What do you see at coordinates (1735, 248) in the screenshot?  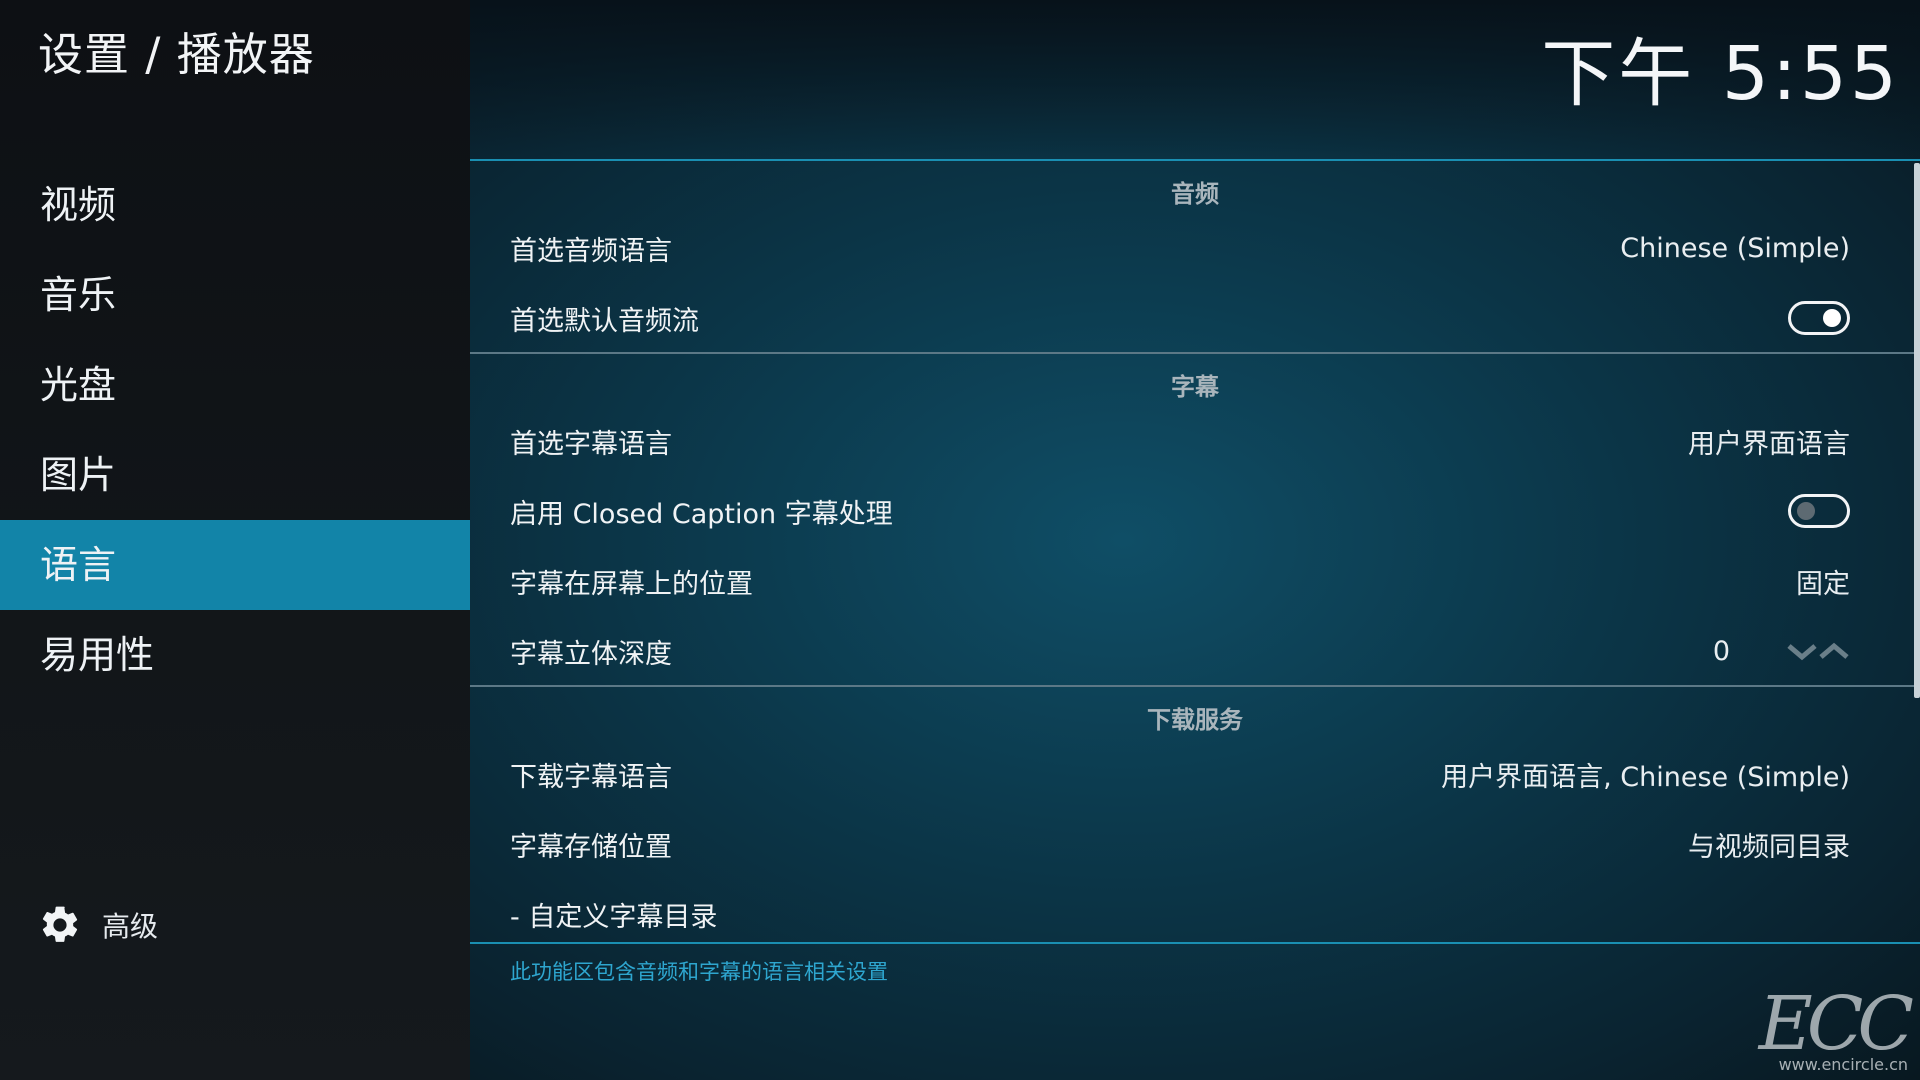 I see `setting-value: Chinese (Simple)` at bounding box center [1735, 248].